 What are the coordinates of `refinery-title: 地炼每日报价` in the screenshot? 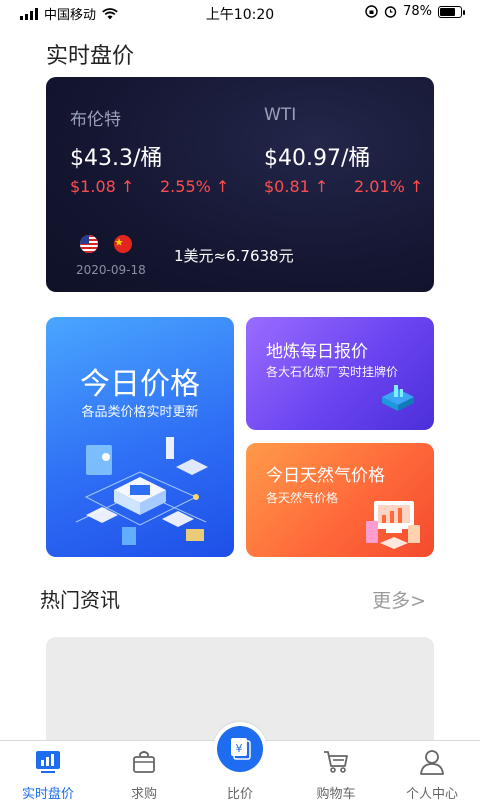 It's located at (317, 352).